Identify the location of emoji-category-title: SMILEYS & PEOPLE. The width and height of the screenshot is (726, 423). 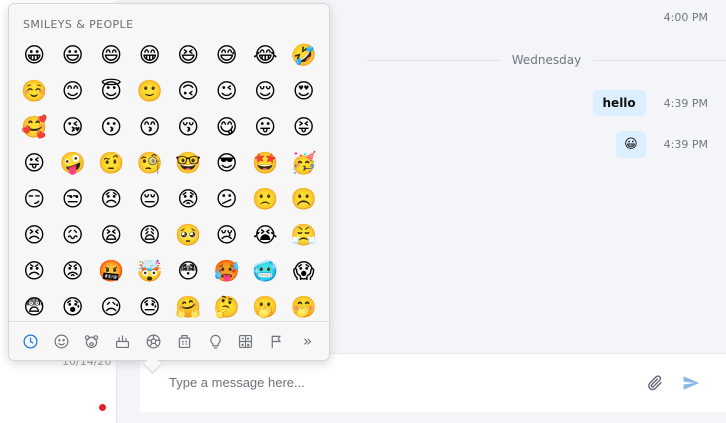
(78, 24).